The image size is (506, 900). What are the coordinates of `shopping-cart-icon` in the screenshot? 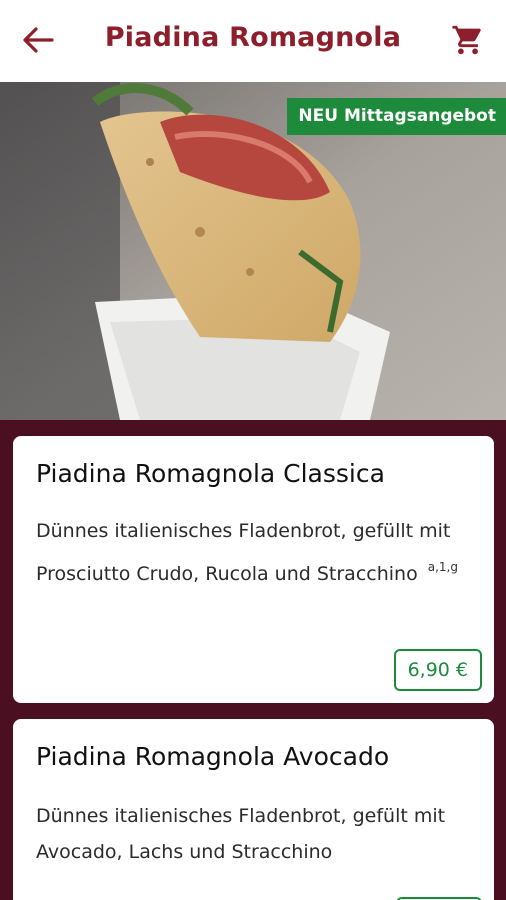 It's located at (466, 40).